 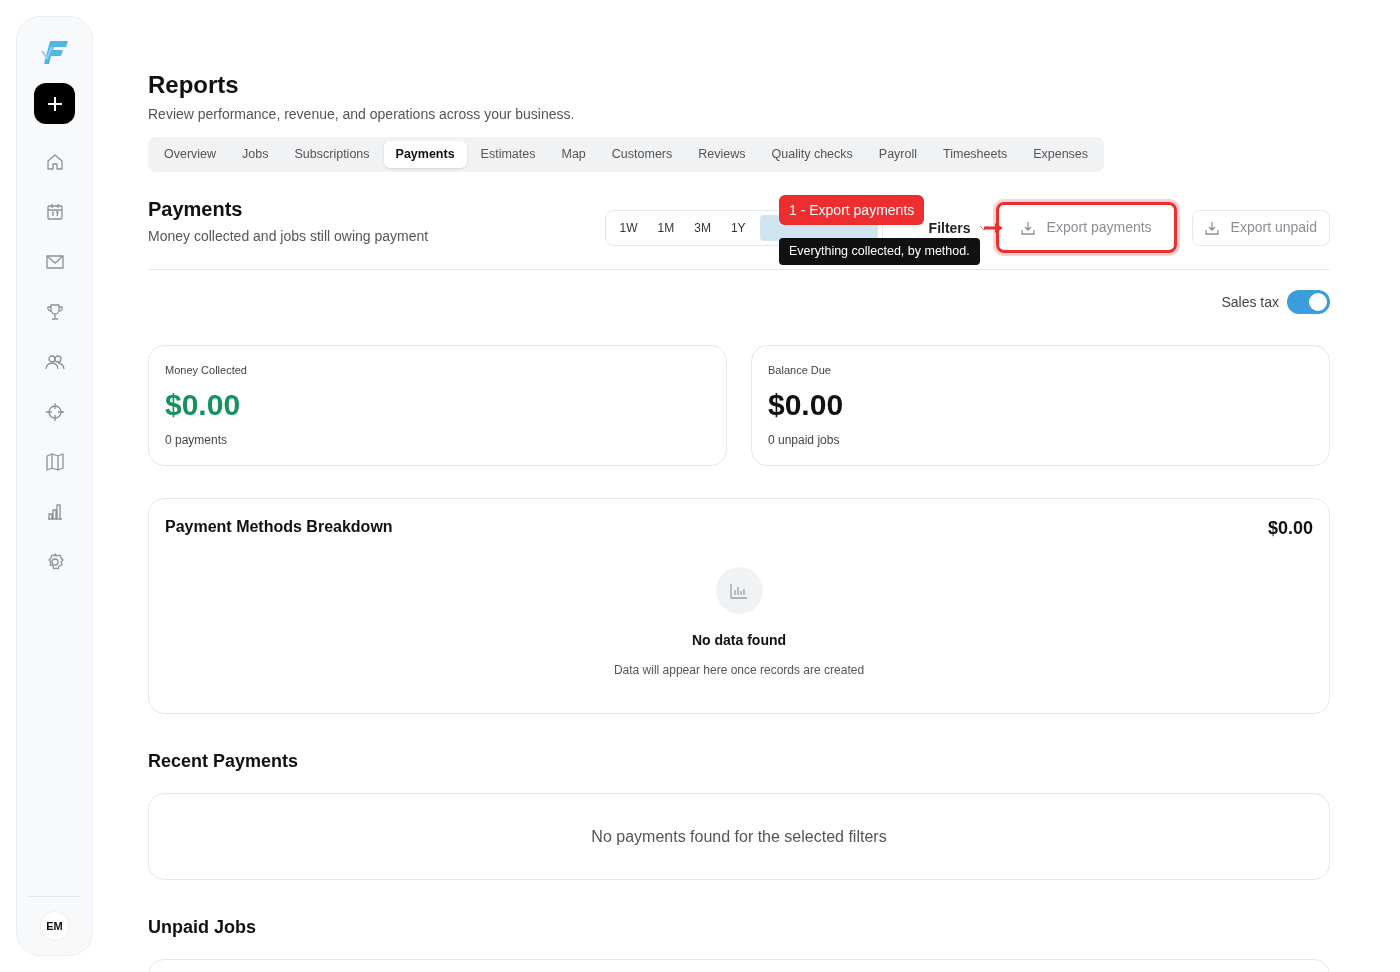 What do you see at coordinates (628, 227) in the screenshot?
I see `range-button: 1W` at bounding box center [628, 227].